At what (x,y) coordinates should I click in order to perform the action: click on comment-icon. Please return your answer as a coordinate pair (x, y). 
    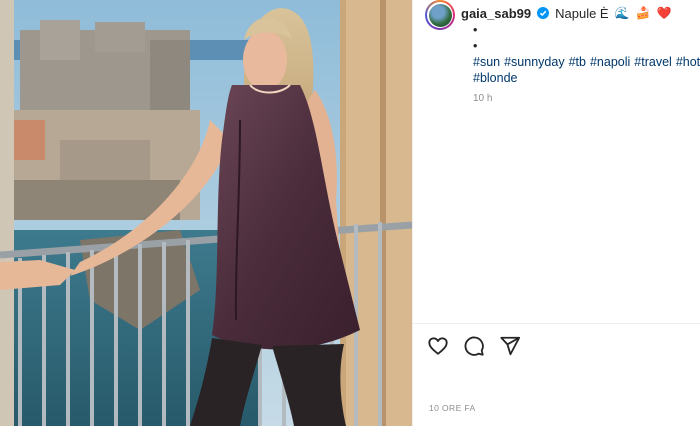
    Looking at the image, I should click on (474, 346).